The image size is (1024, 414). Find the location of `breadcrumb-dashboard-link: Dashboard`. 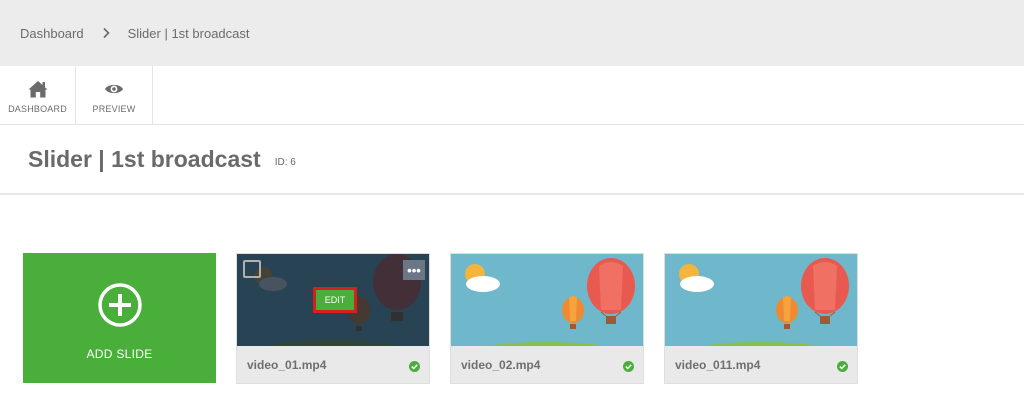

breadcrumb-dashboard-link: Dashboard is located at coordinates (52, 33).